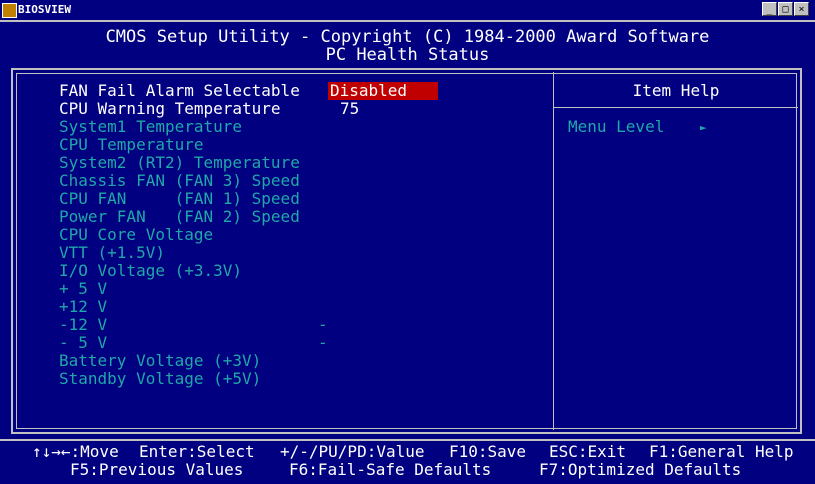  I want to click on footer-move-hint: ↑↓→←:Move, so click(75, 451).